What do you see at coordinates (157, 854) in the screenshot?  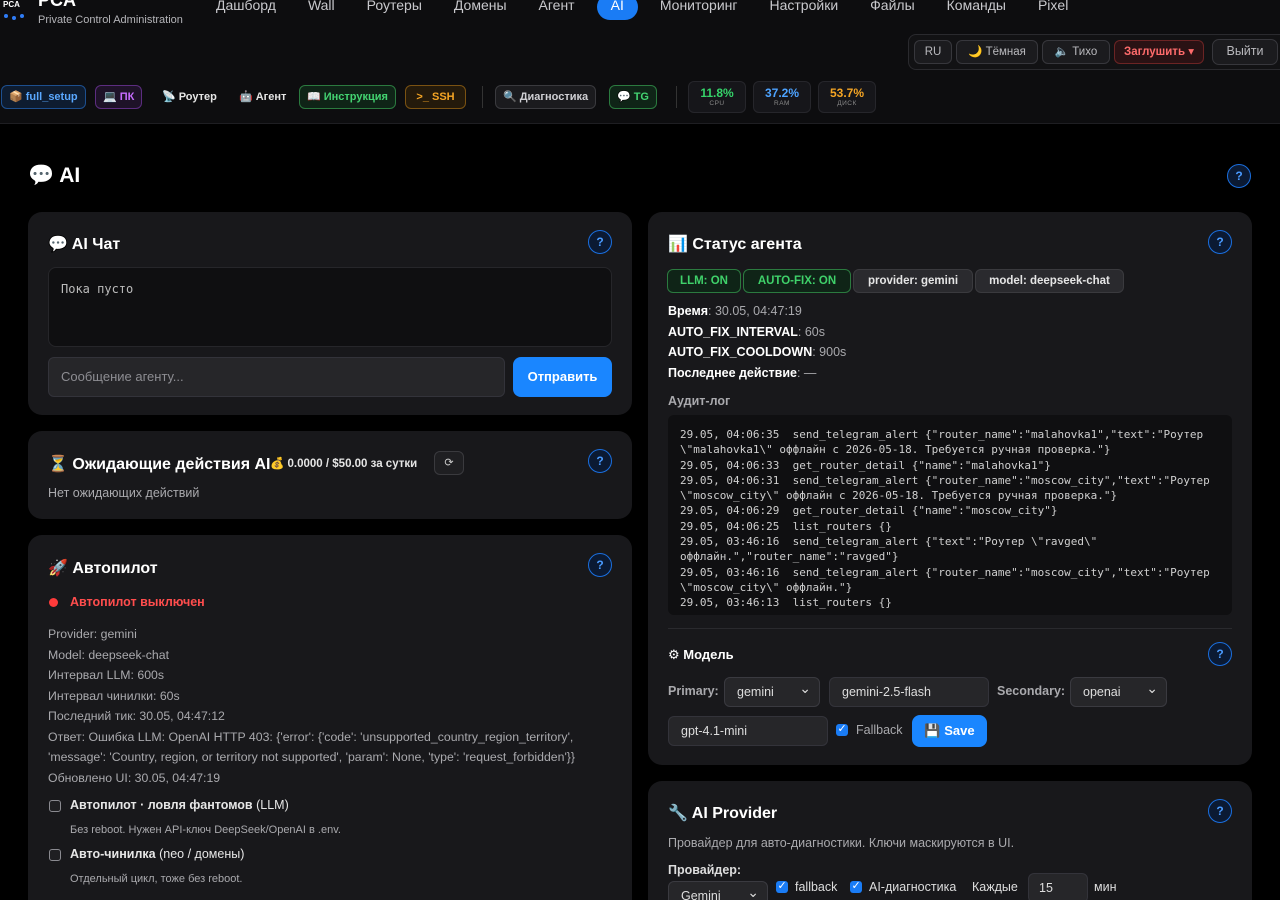 I see `auto-fix-label: Авто-чинилка (neo / домены)` at bounding box center [157, 854].